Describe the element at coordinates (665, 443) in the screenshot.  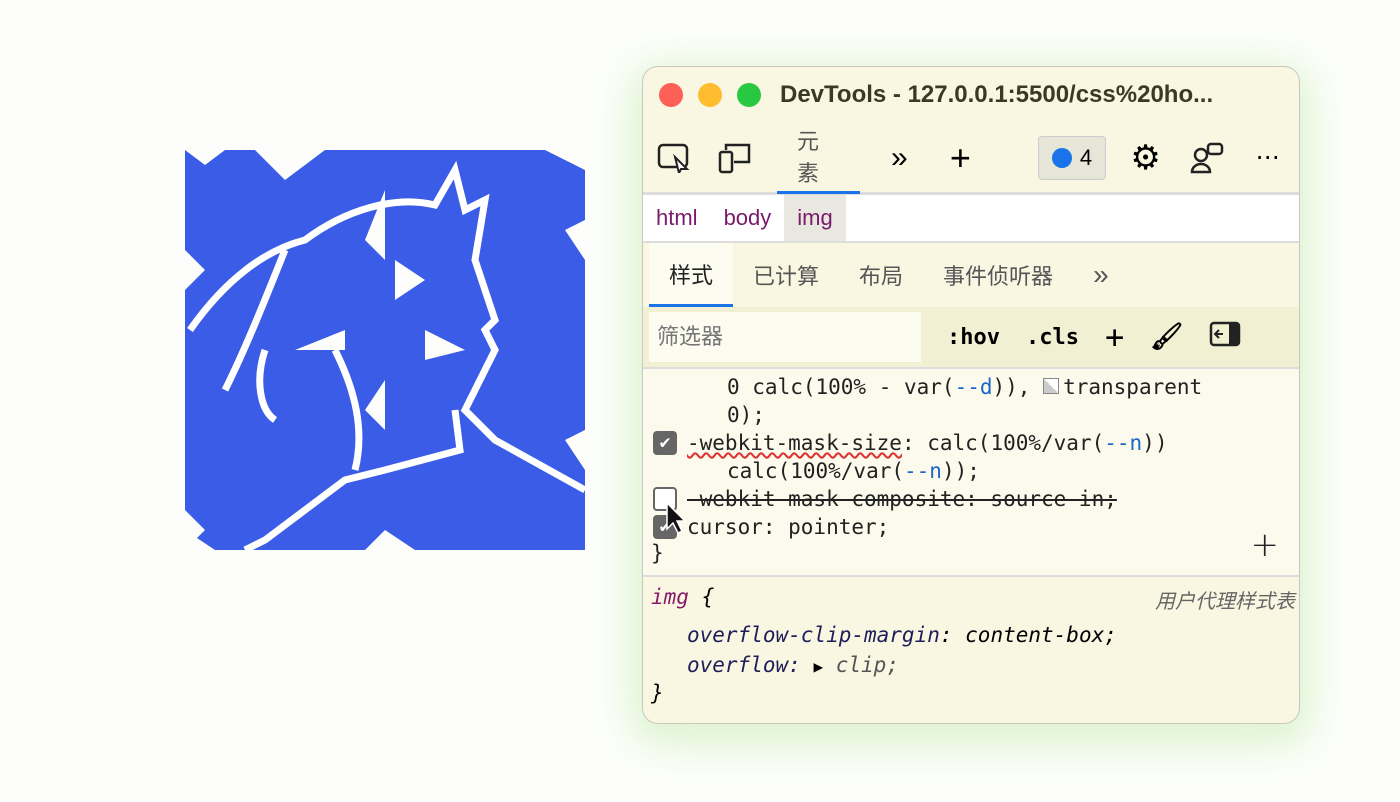
I see `property-checkbox: ✔` at that location.